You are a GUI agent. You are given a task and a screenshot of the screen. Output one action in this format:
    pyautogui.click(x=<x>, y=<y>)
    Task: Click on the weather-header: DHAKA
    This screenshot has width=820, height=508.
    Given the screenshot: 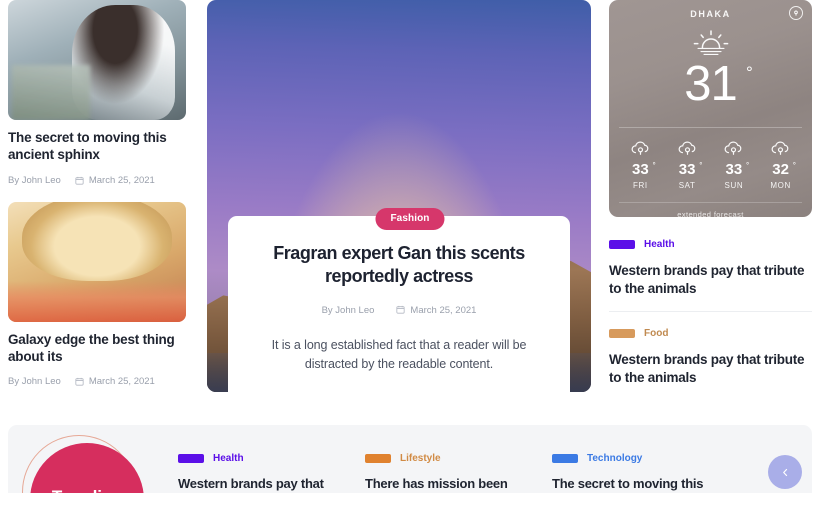 What is the action you would take?
    pyautogui.click(x=710, y=10)
    